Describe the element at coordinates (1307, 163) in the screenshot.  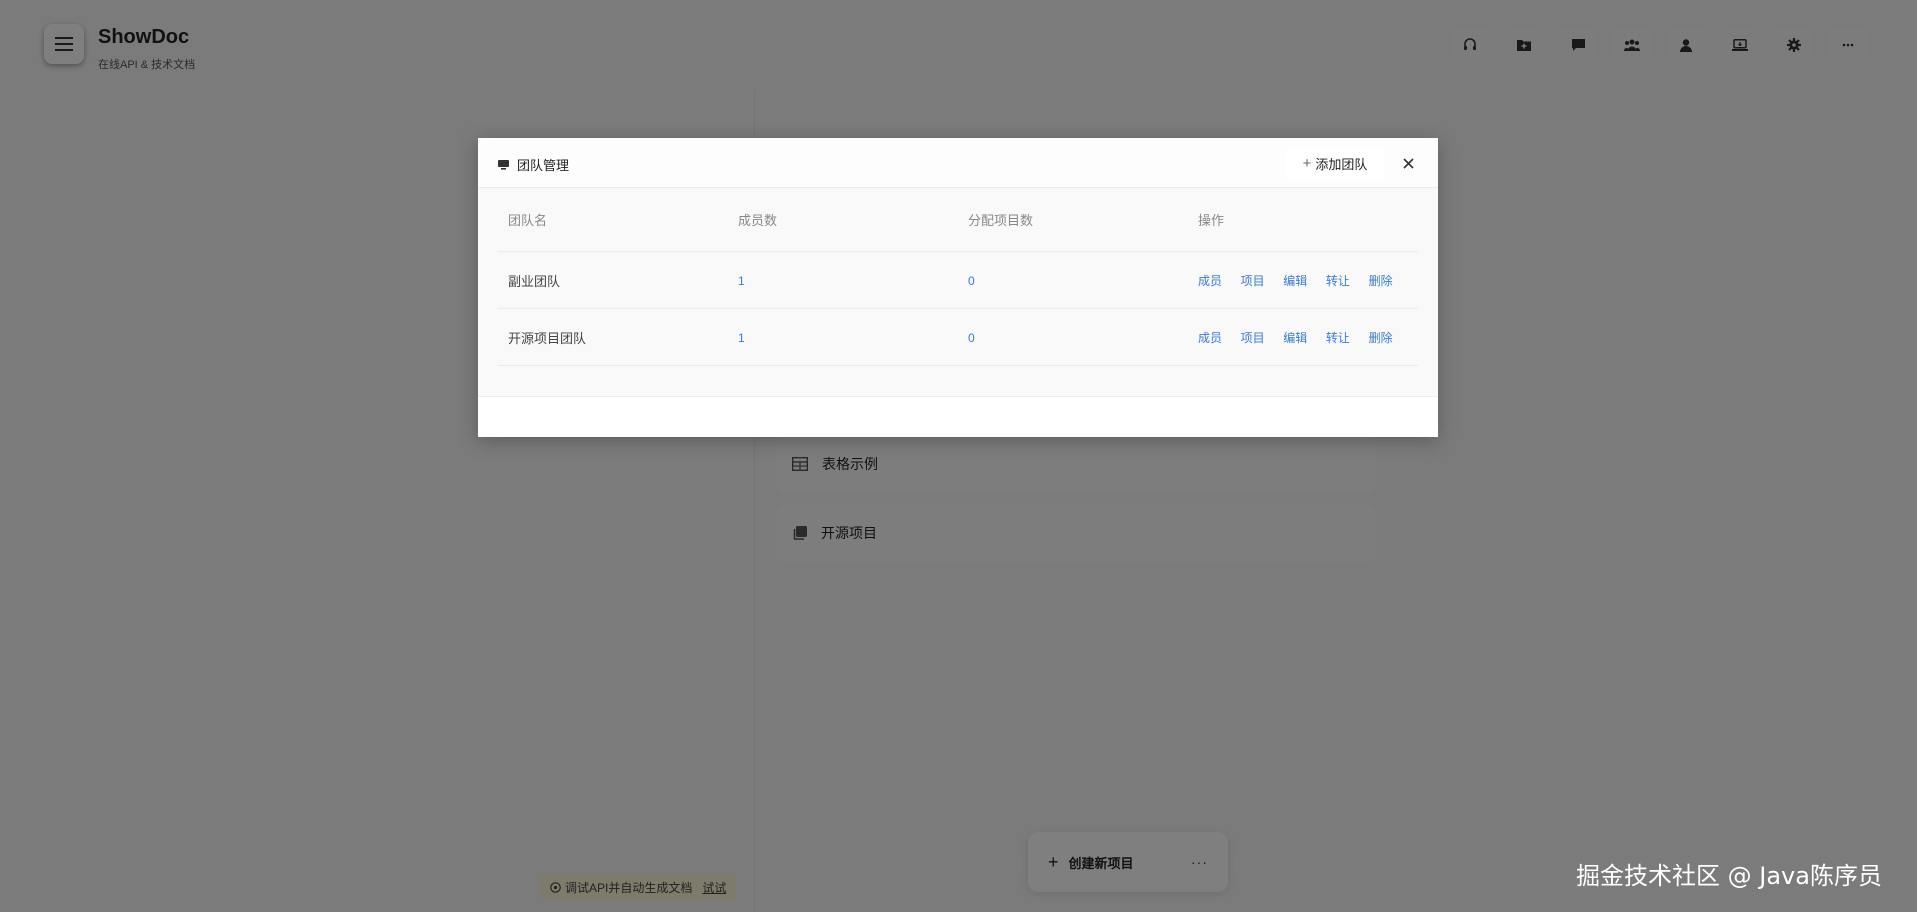
I see `plus-icon: +` at that location.